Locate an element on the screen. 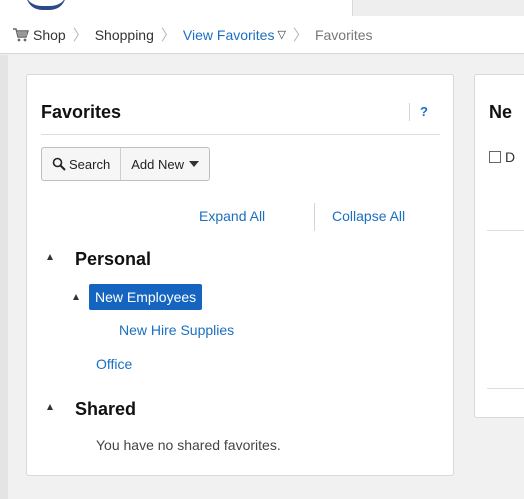  collapse-all-link: Collapse All is located at coordinates (368, 216).